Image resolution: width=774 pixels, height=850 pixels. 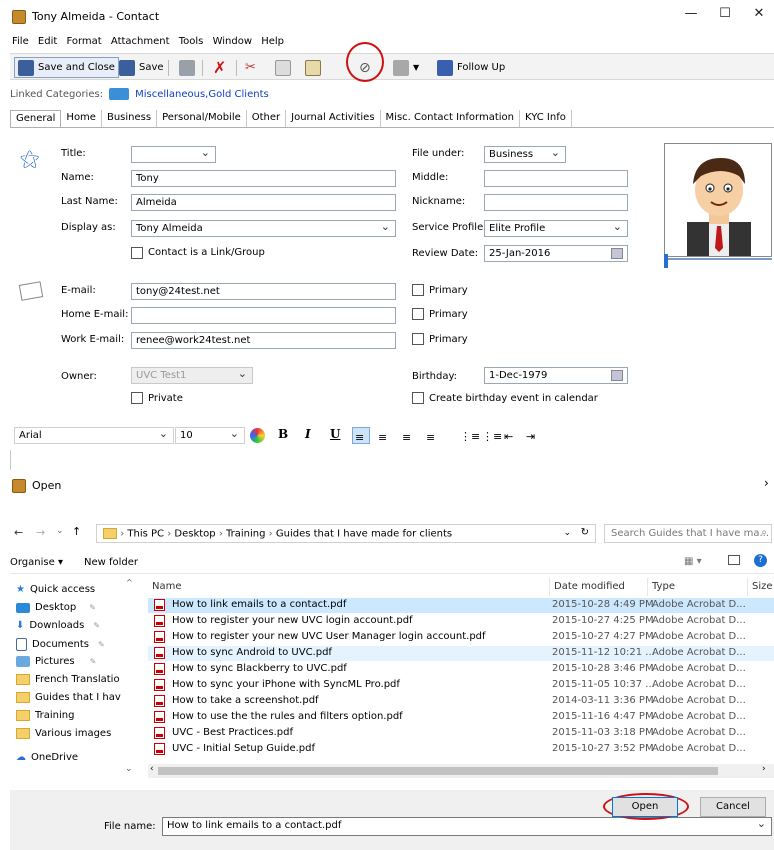 What do you see at coordinates (698, 587) in the screenshot?
I see `column-type: Type` at bounding box center [698, 587].